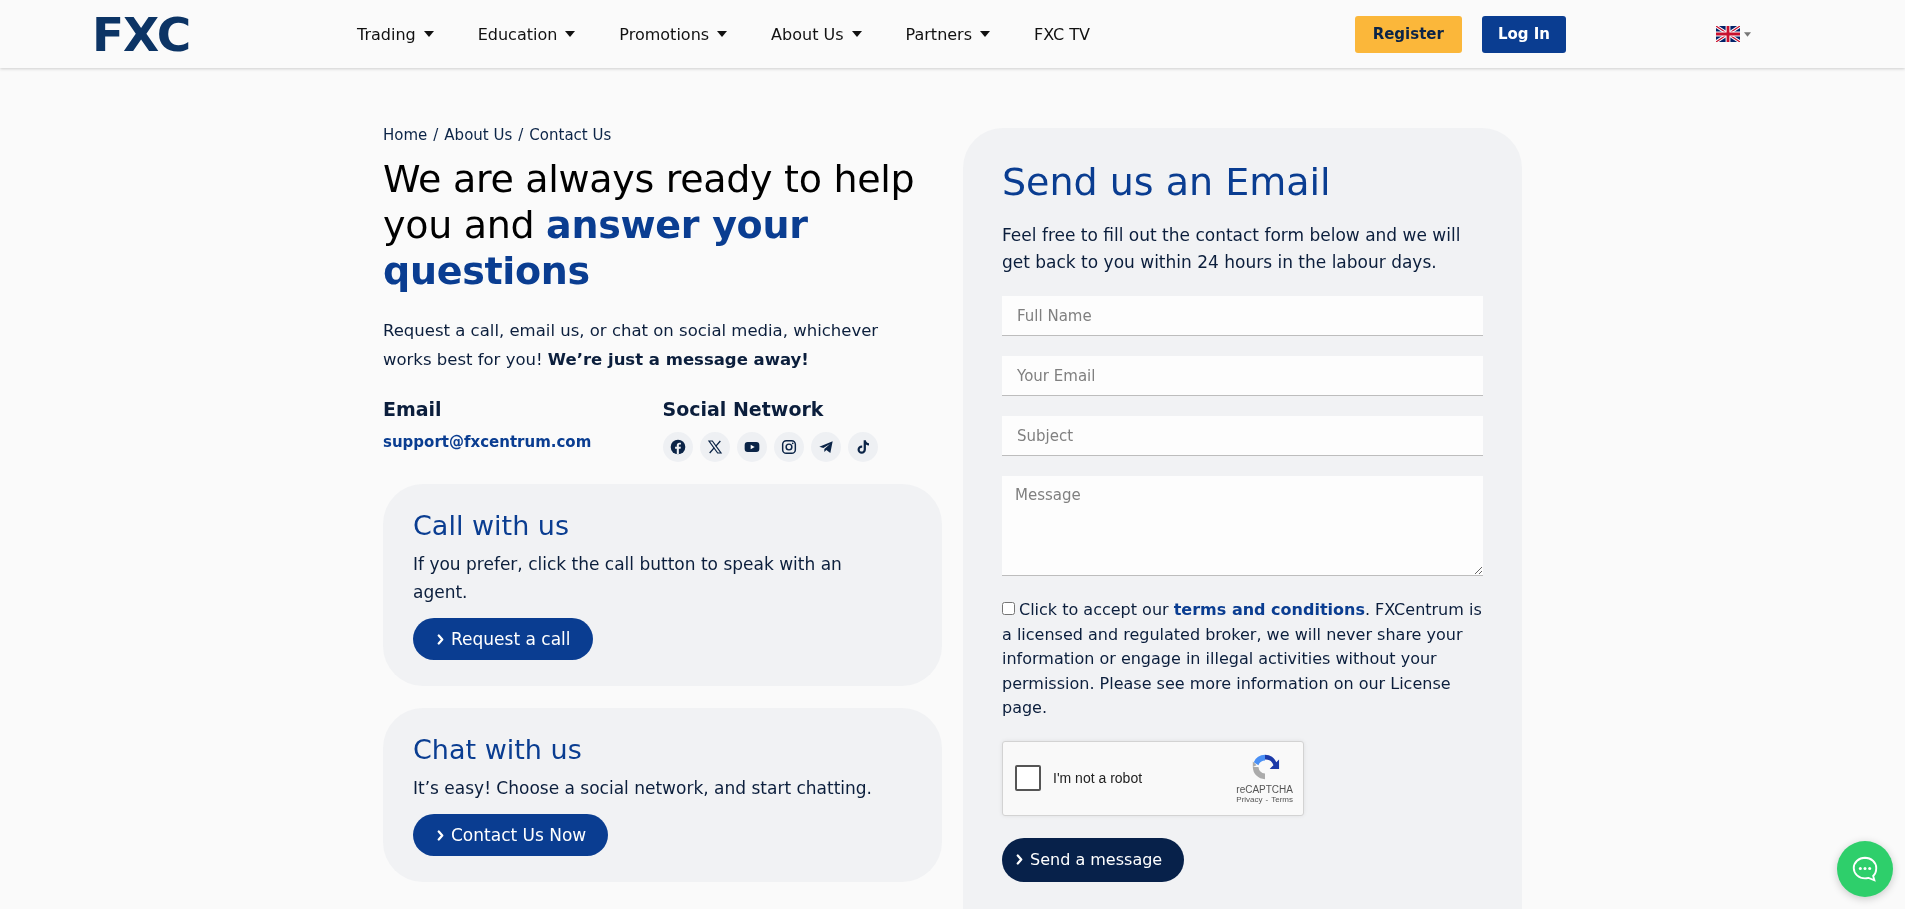  I want to click on consent-text: Click to accept our terms and conditions. FXCentrum is a licensed and regulated broker, we will never share your information or engage in illegal activities without your permission. Please see more information on our License page., so click(1242, 659).